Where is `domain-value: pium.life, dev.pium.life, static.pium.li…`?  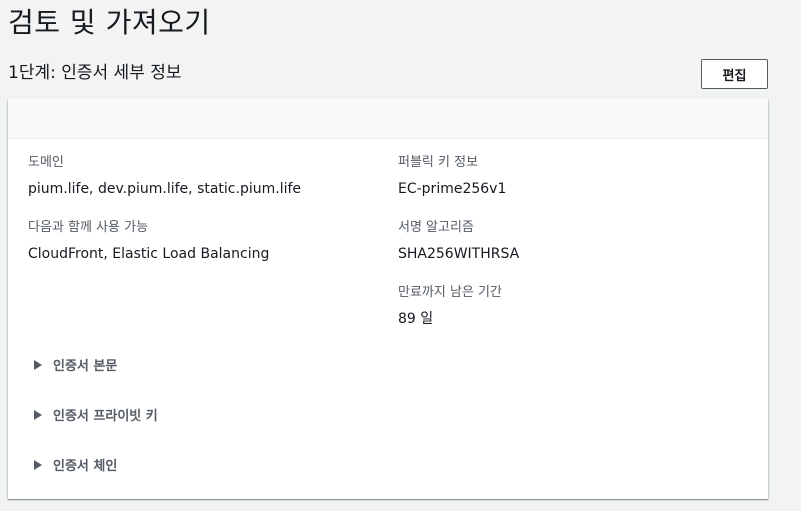
domain-value: pium.life, dev.pium.life, static.pium.li… is located at coordinates (165, 189).